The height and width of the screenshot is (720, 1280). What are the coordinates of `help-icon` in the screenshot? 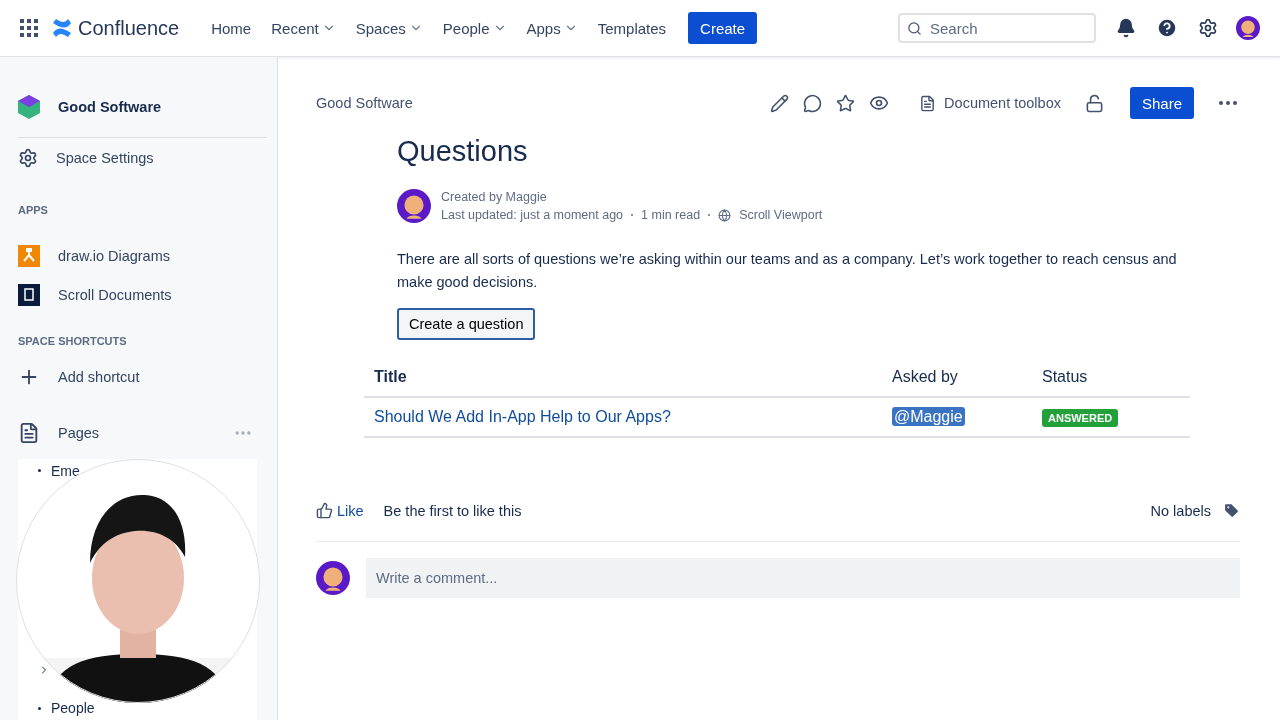 It's located at (1167, 28).